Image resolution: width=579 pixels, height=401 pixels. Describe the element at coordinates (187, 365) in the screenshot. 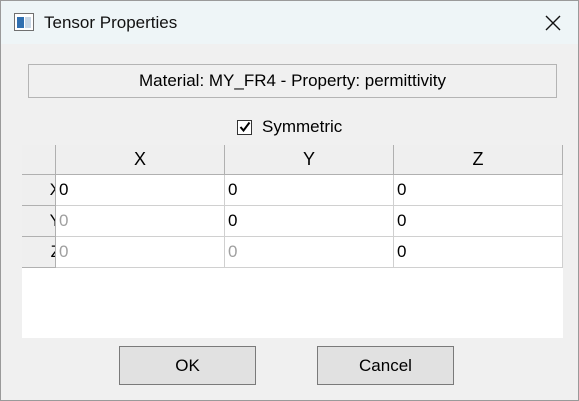

I see `ok-button: OK` at that location.